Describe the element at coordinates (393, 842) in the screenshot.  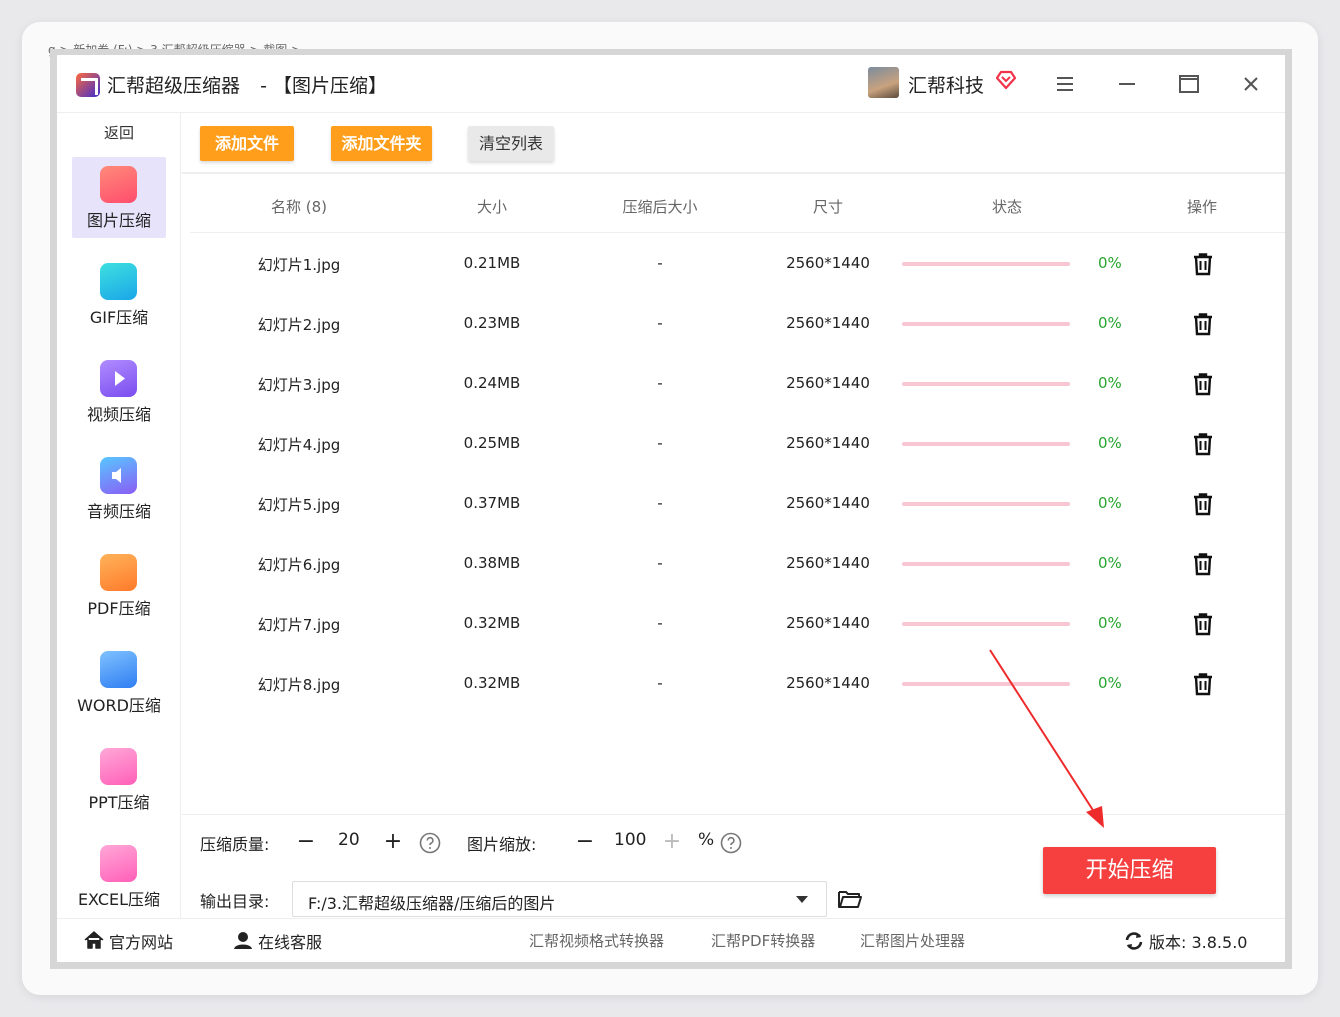
I see `quality-increase-button: +` at that location.